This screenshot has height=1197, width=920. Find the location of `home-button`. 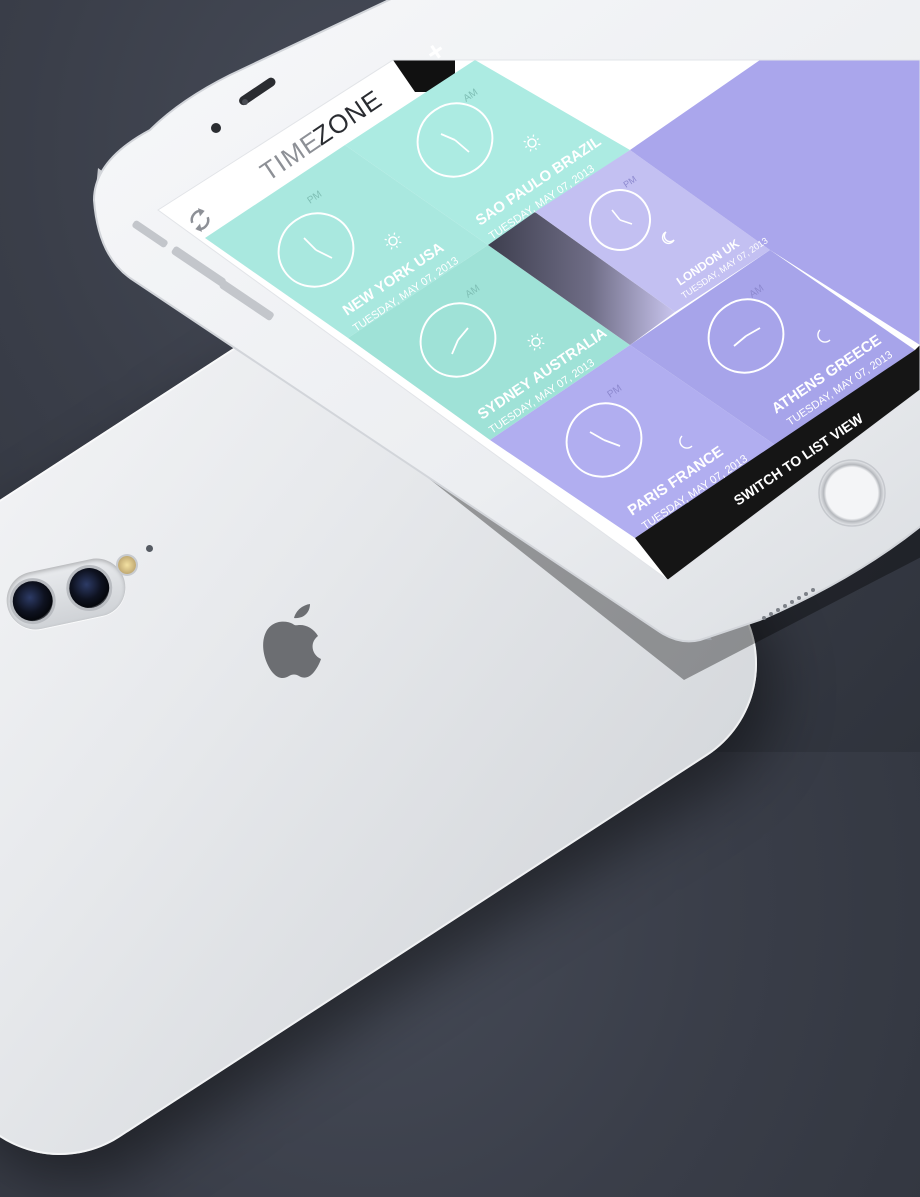

home-button is located at coordinates (852, 493).